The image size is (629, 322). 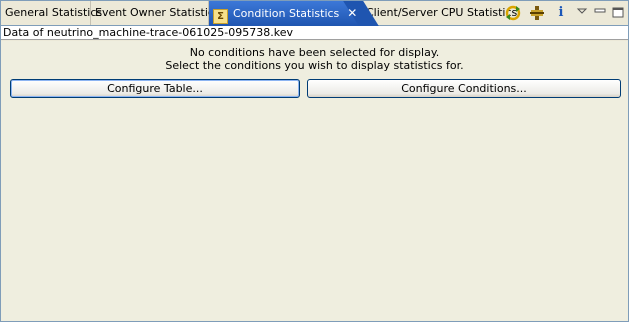 What do you see at coordinates (220, 16) in the screenshot?
I see `sigma-icon: Σ` at bounding box center [220, 16].